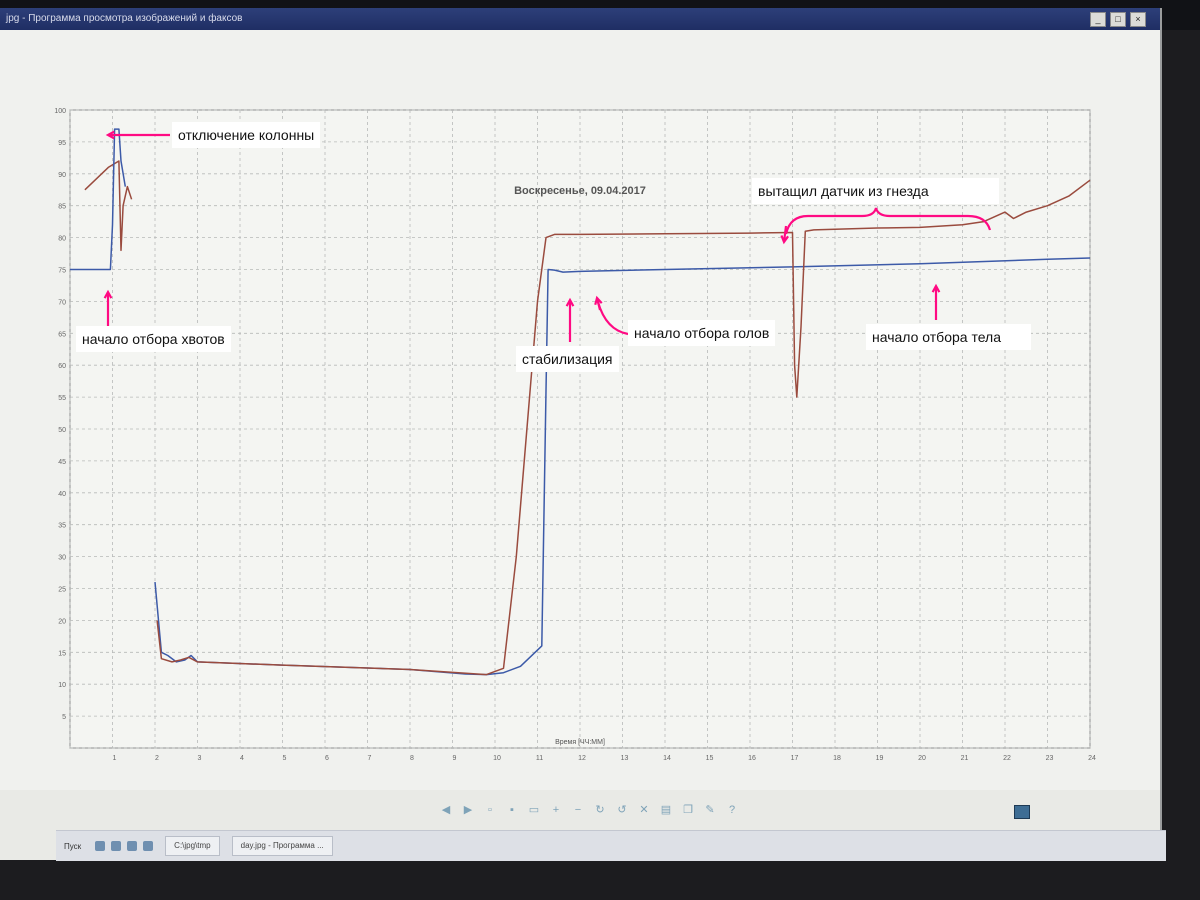 The image size is (1200, 900). Describe the element at coordinates (200, 758) in the screenshot. I see `x-tick-label: 3` at that location.